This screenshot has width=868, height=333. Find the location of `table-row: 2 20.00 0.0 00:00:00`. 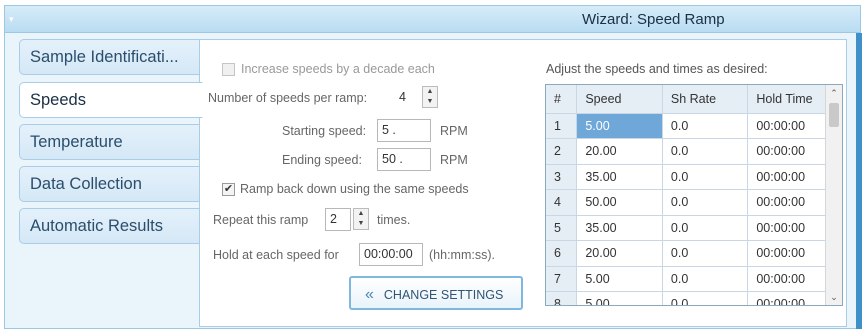

table-row: 2 20.00 0.0 00:00:00 is located at coordinates (694, 151).